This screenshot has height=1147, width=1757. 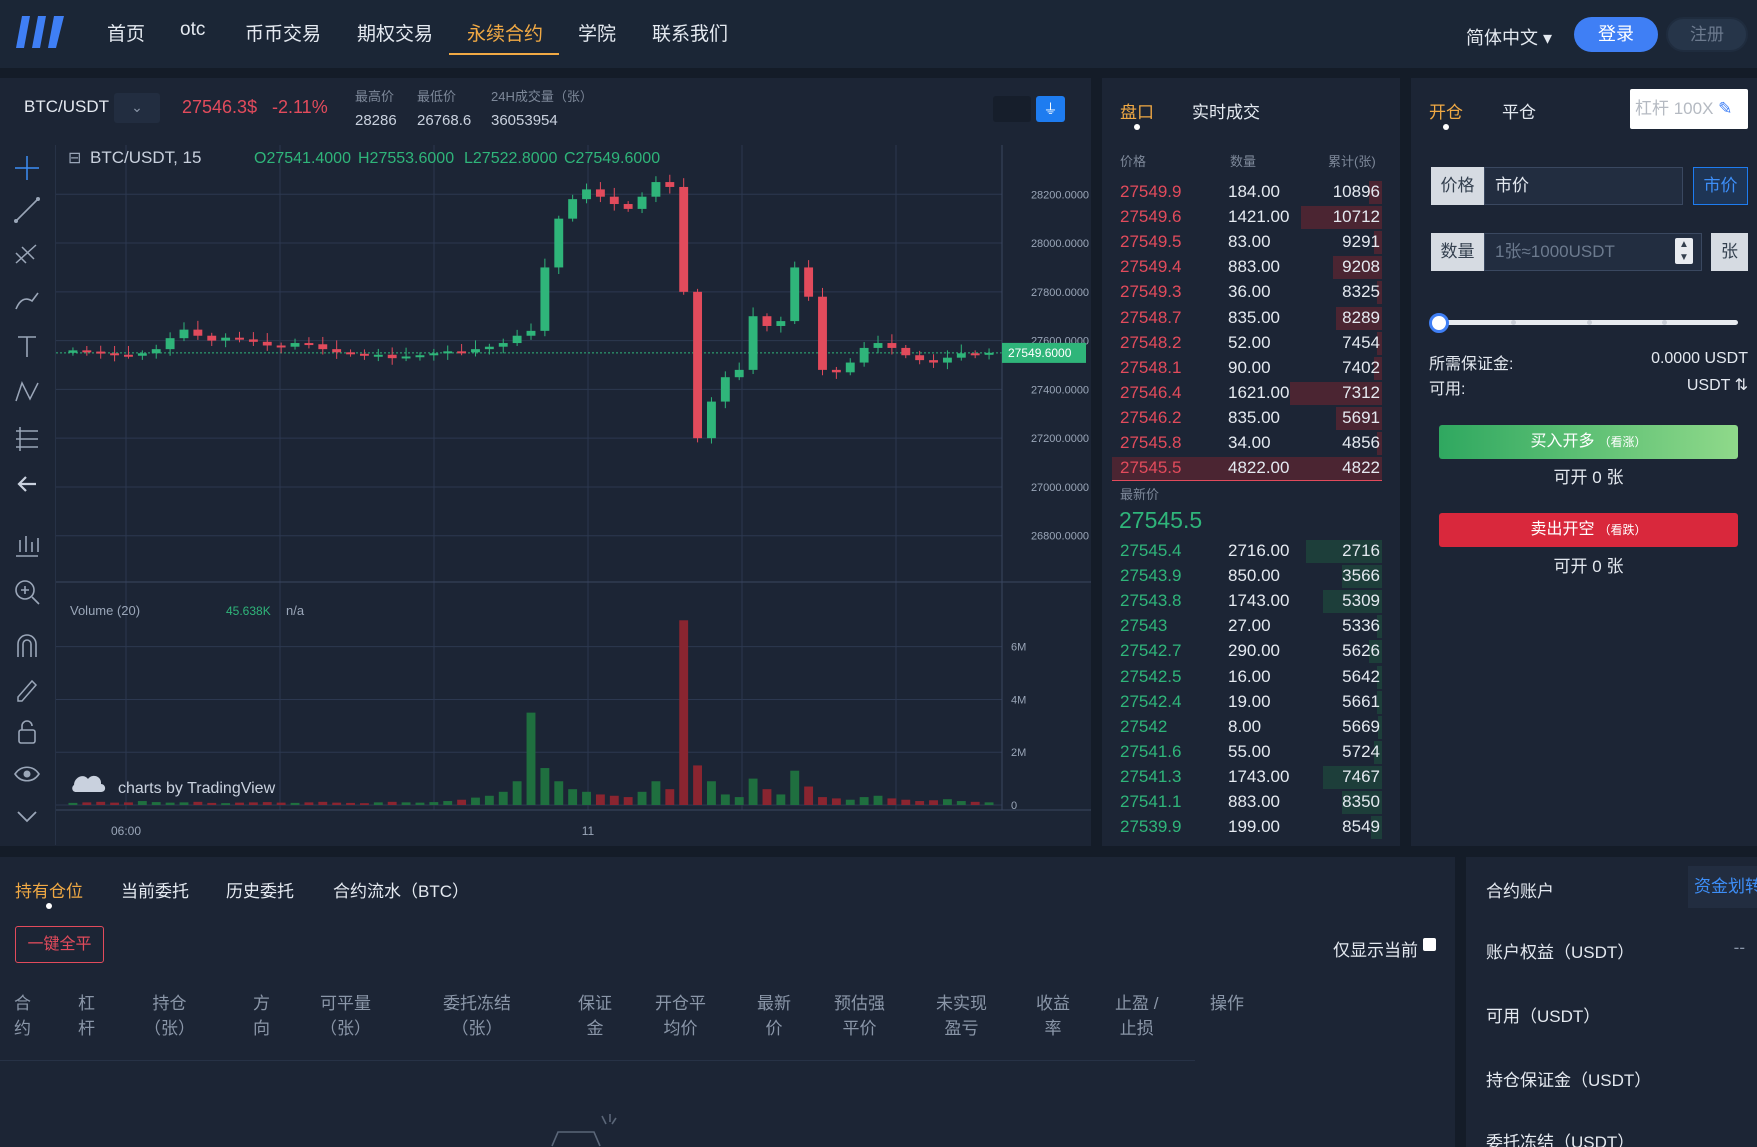 What do you see at coordinates (1588, 530) in the screenshot?
I see `sell-short-button: 卖出开空 （看跌）` at bounding box center [1588, 530].